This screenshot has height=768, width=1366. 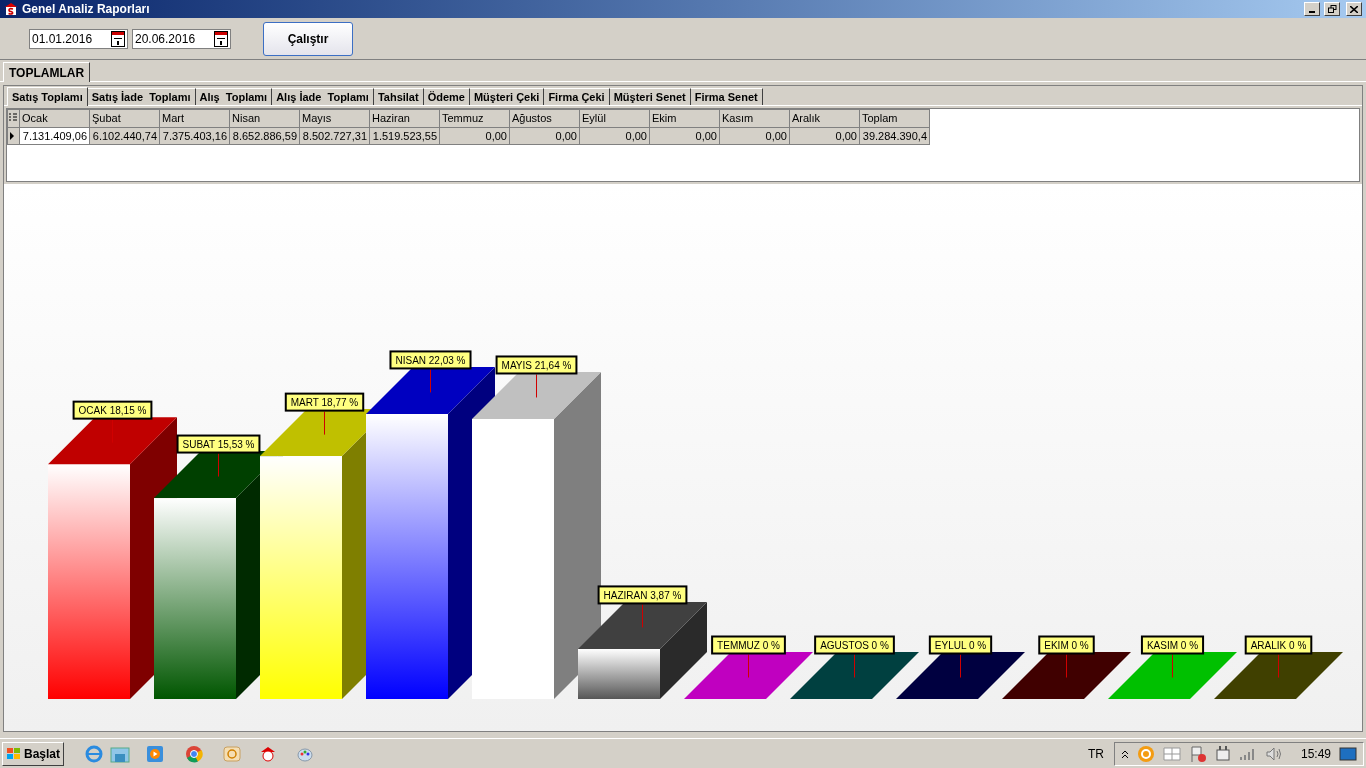 I want to click on chevron-up-icon, so click(x=1124, y=753).